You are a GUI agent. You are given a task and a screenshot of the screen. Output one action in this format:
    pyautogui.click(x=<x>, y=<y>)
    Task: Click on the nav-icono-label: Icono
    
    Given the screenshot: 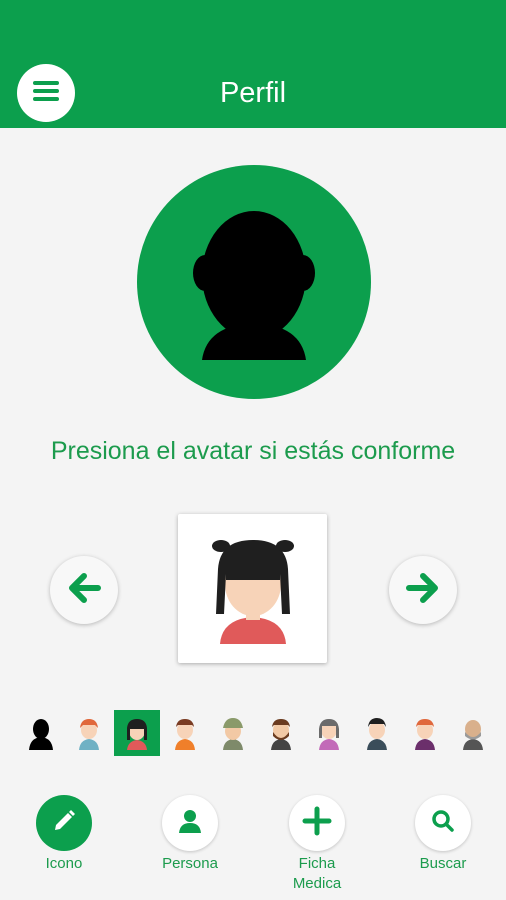 What is the action you would take?
    pyautogui.click(x=64, y=863)
    